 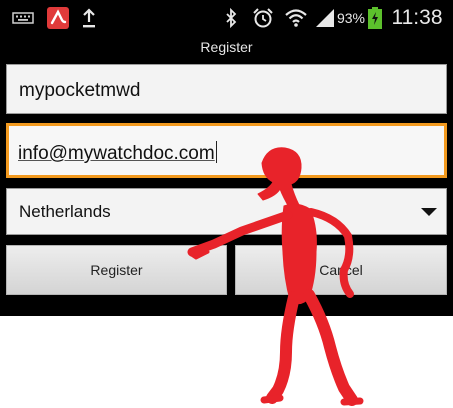 I want to click on avira-icon, so click(x=58, y=18).